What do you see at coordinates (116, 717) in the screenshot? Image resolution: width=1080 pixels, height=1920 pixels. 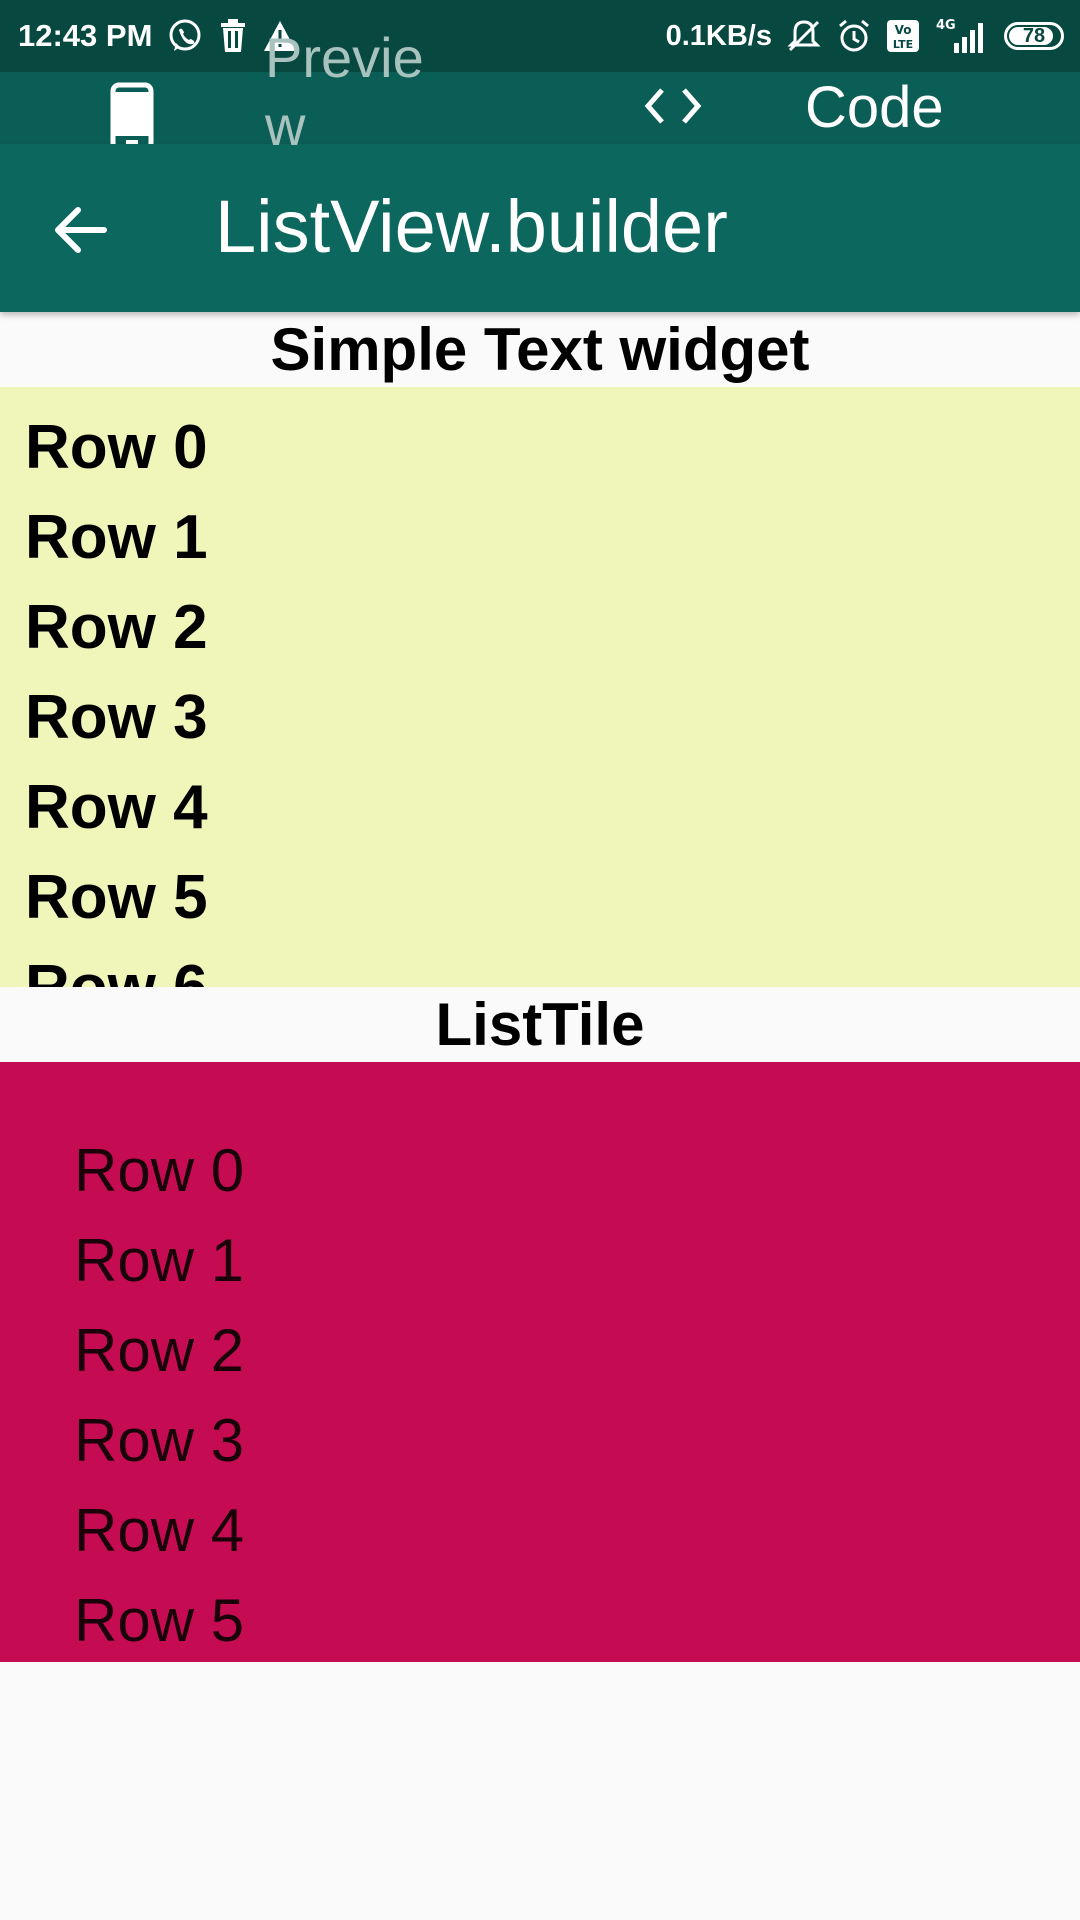 I see `list-item: Row 3` at bounding box center [116, 717].